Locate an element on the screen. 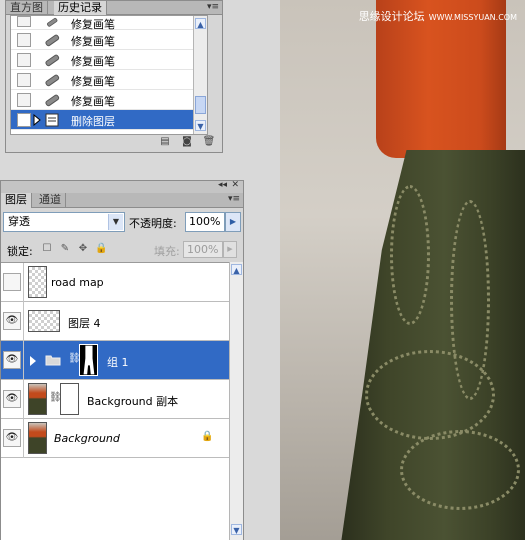  fill-slider-button: ▶ is located at coordinates (230, 249).